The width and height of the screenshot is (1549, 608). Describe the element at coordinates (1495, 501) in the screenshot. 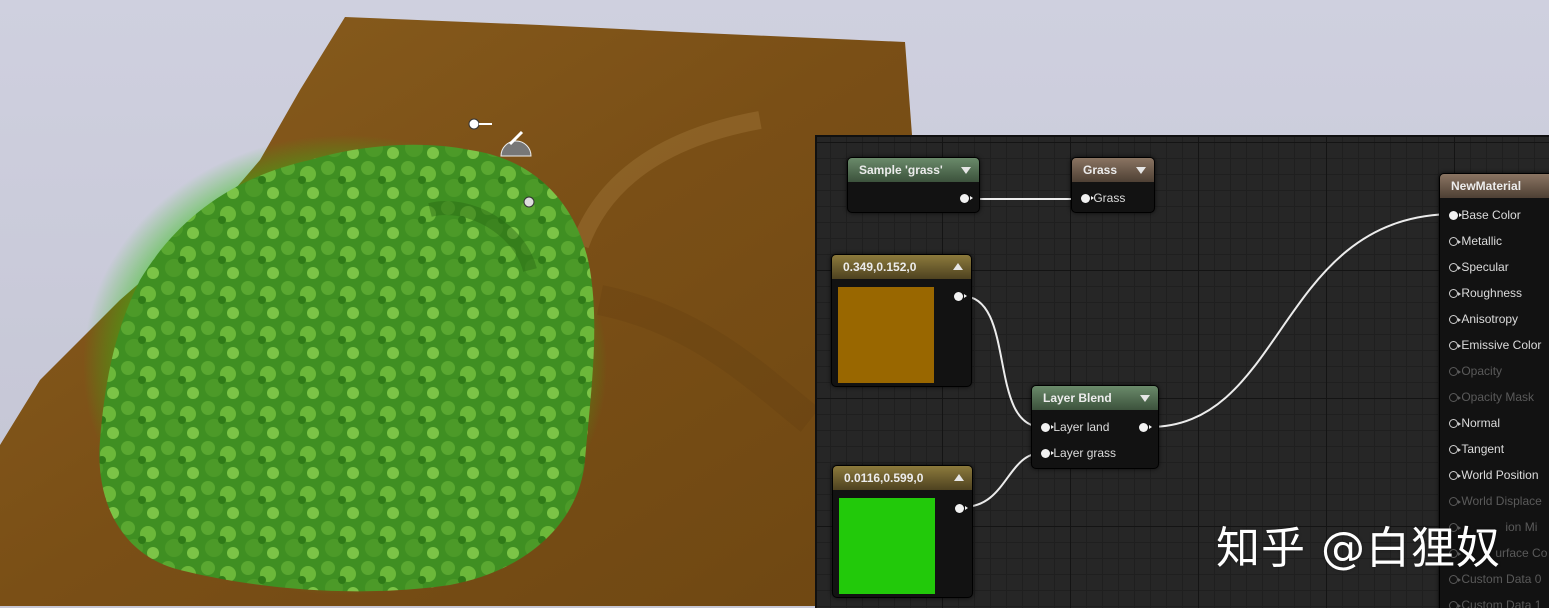

I see `material-pin-world-displacement: World Displace` at that location.